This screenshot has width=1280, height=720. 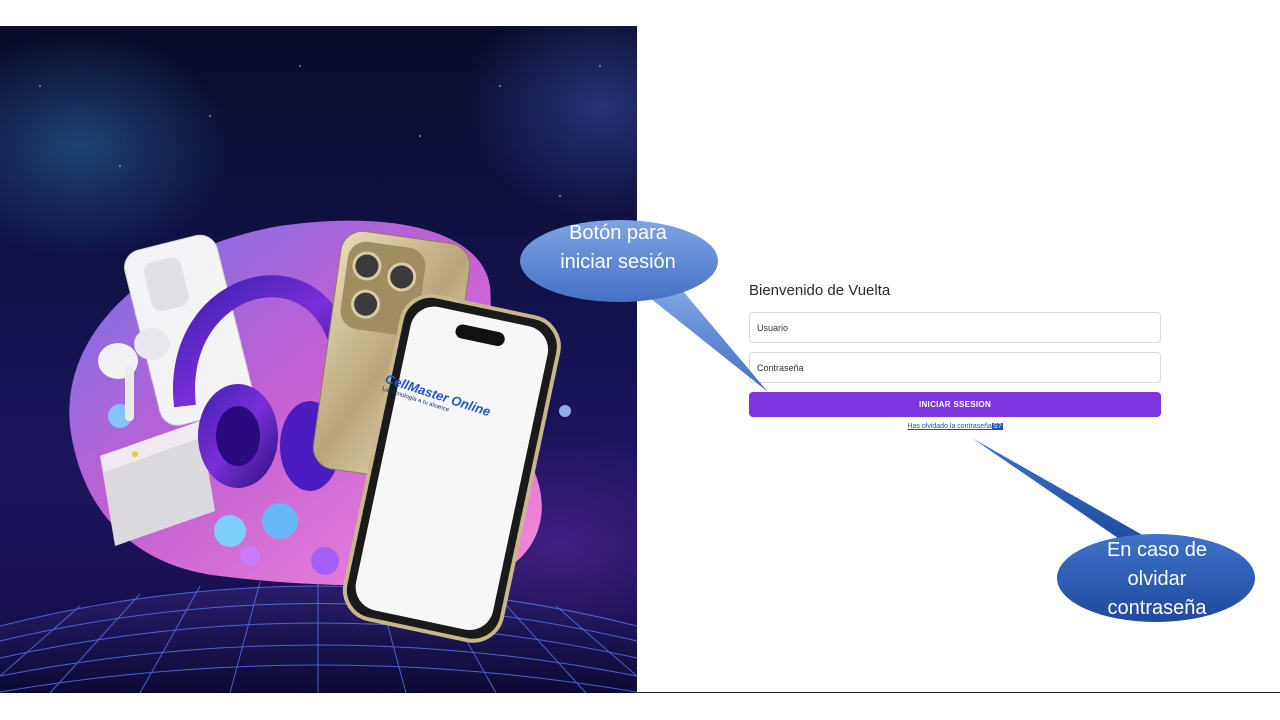 What do you see at coordinates (1157, 579) in the screenshot?
I see `forgot-callout-text: En caso de olvidar contraseña` at bounding box center [1157, 579].